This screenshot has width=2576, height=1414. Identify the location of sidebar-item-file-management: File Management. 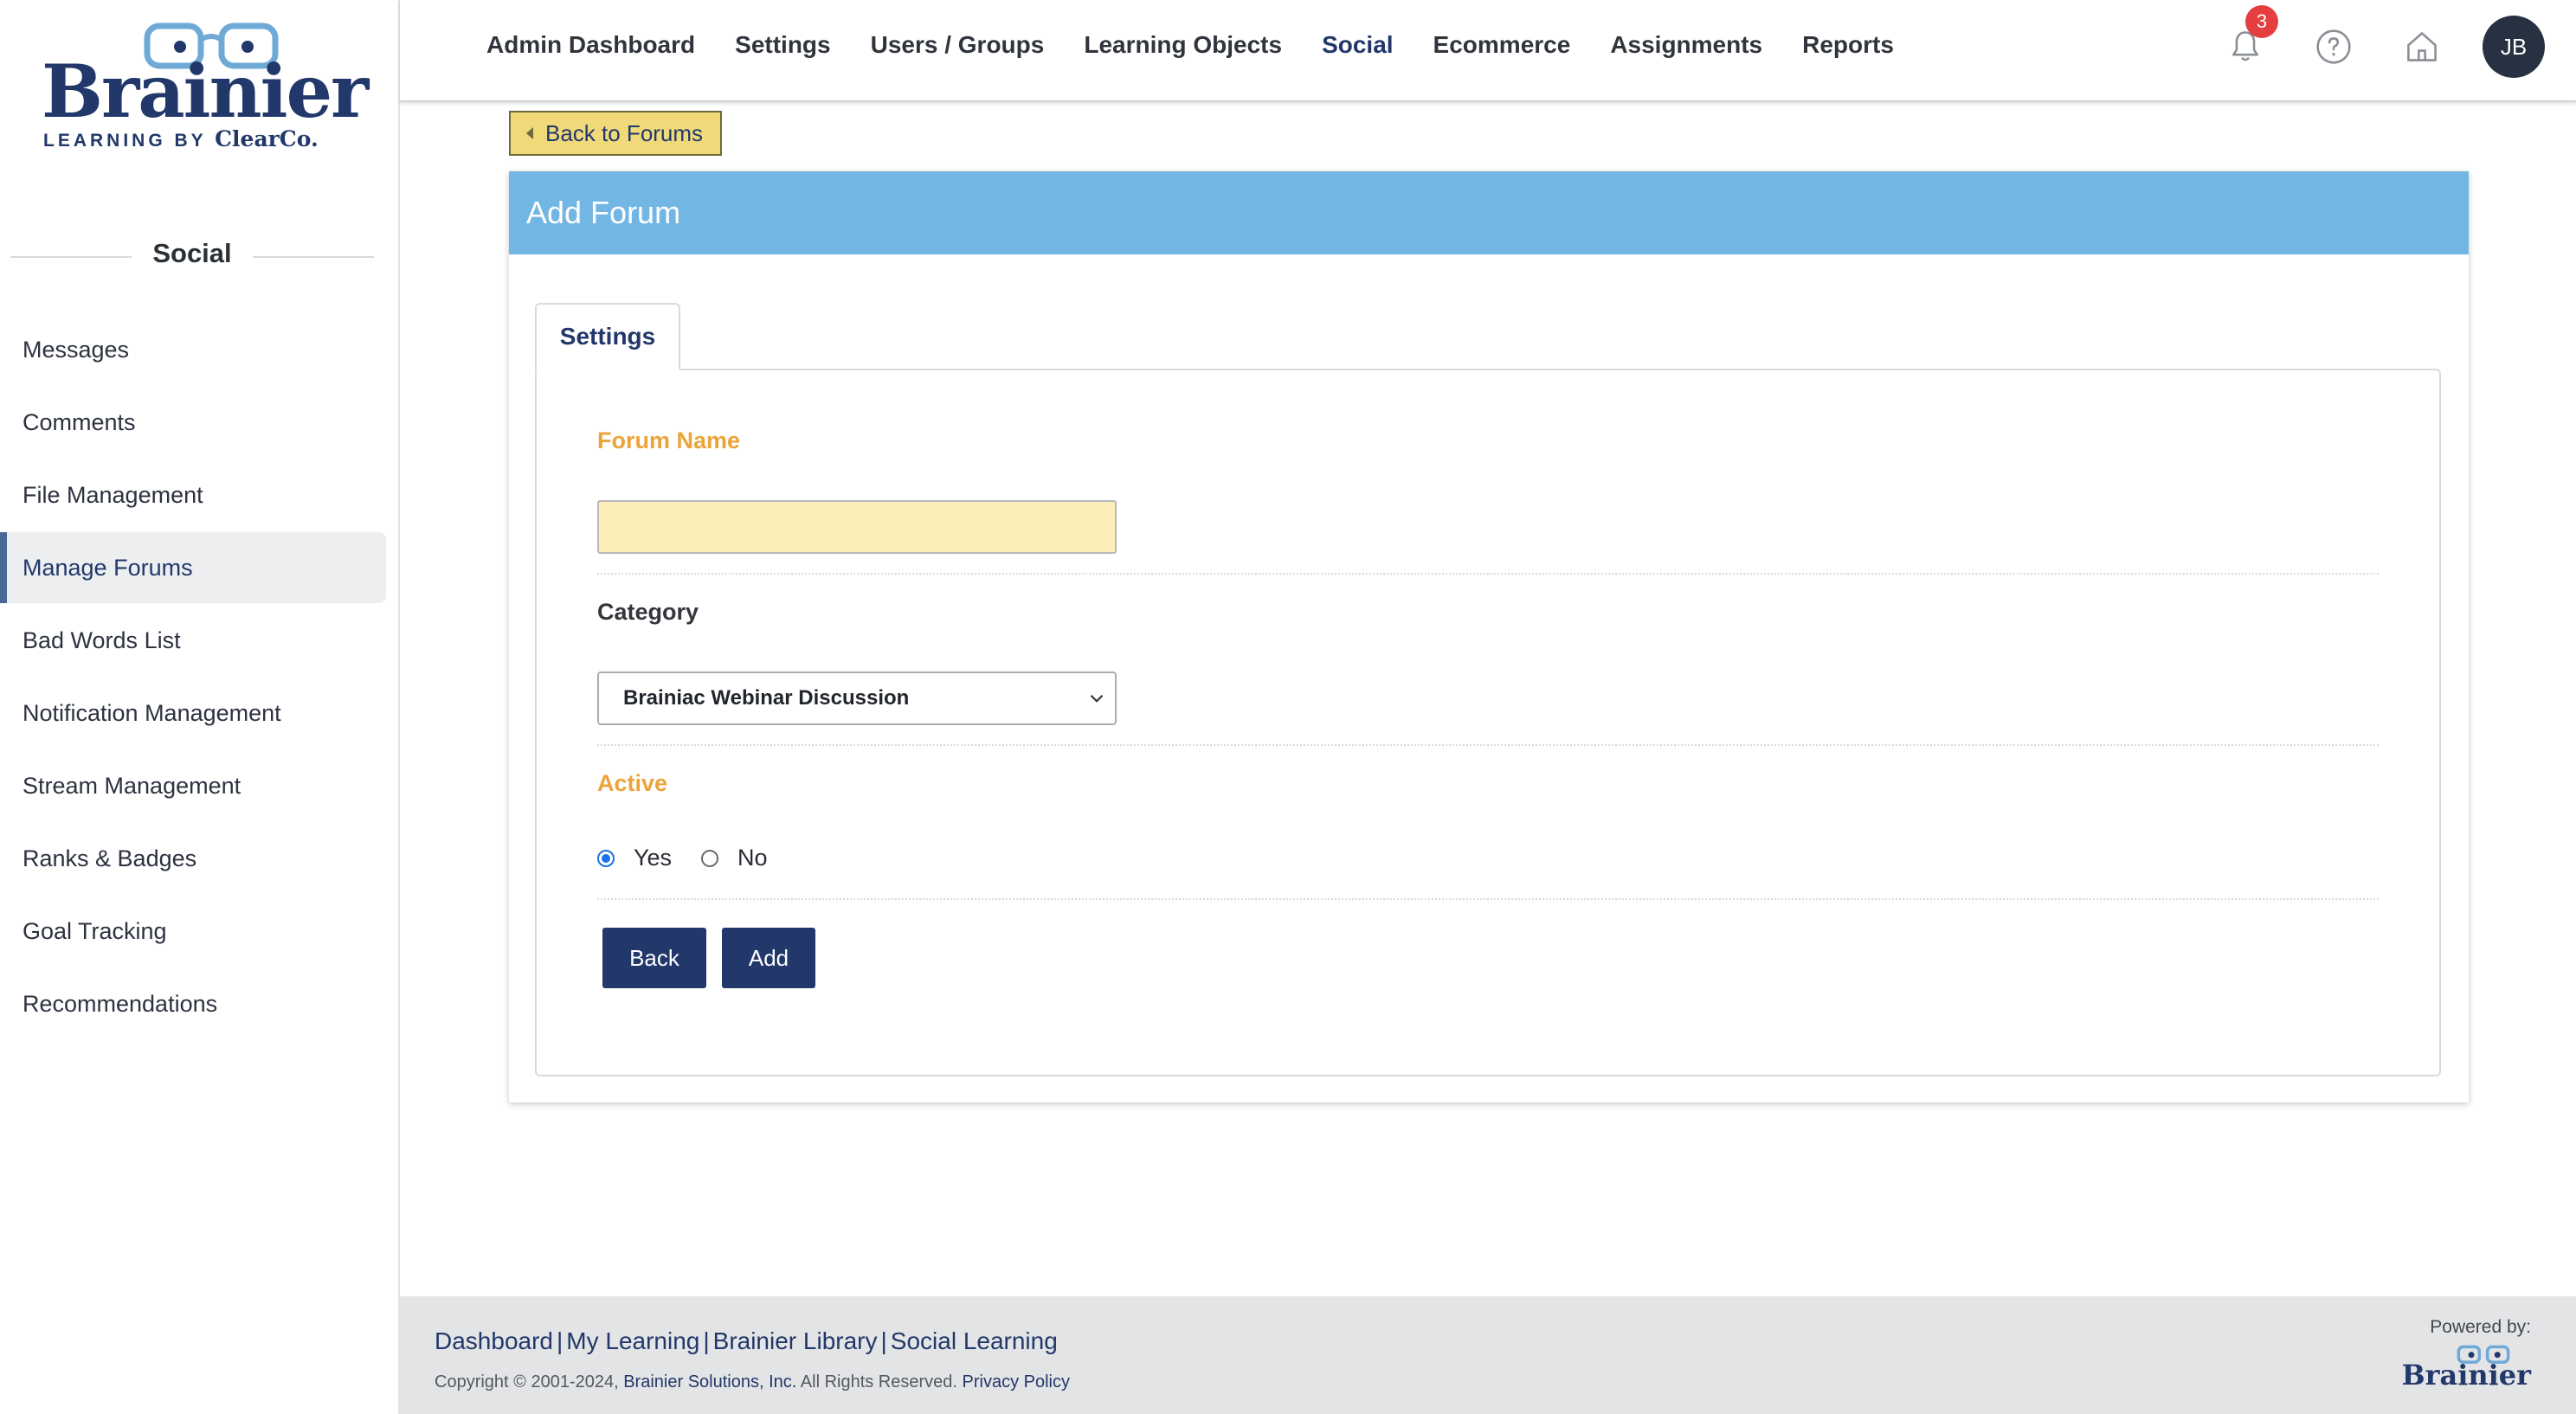
(193, 495).